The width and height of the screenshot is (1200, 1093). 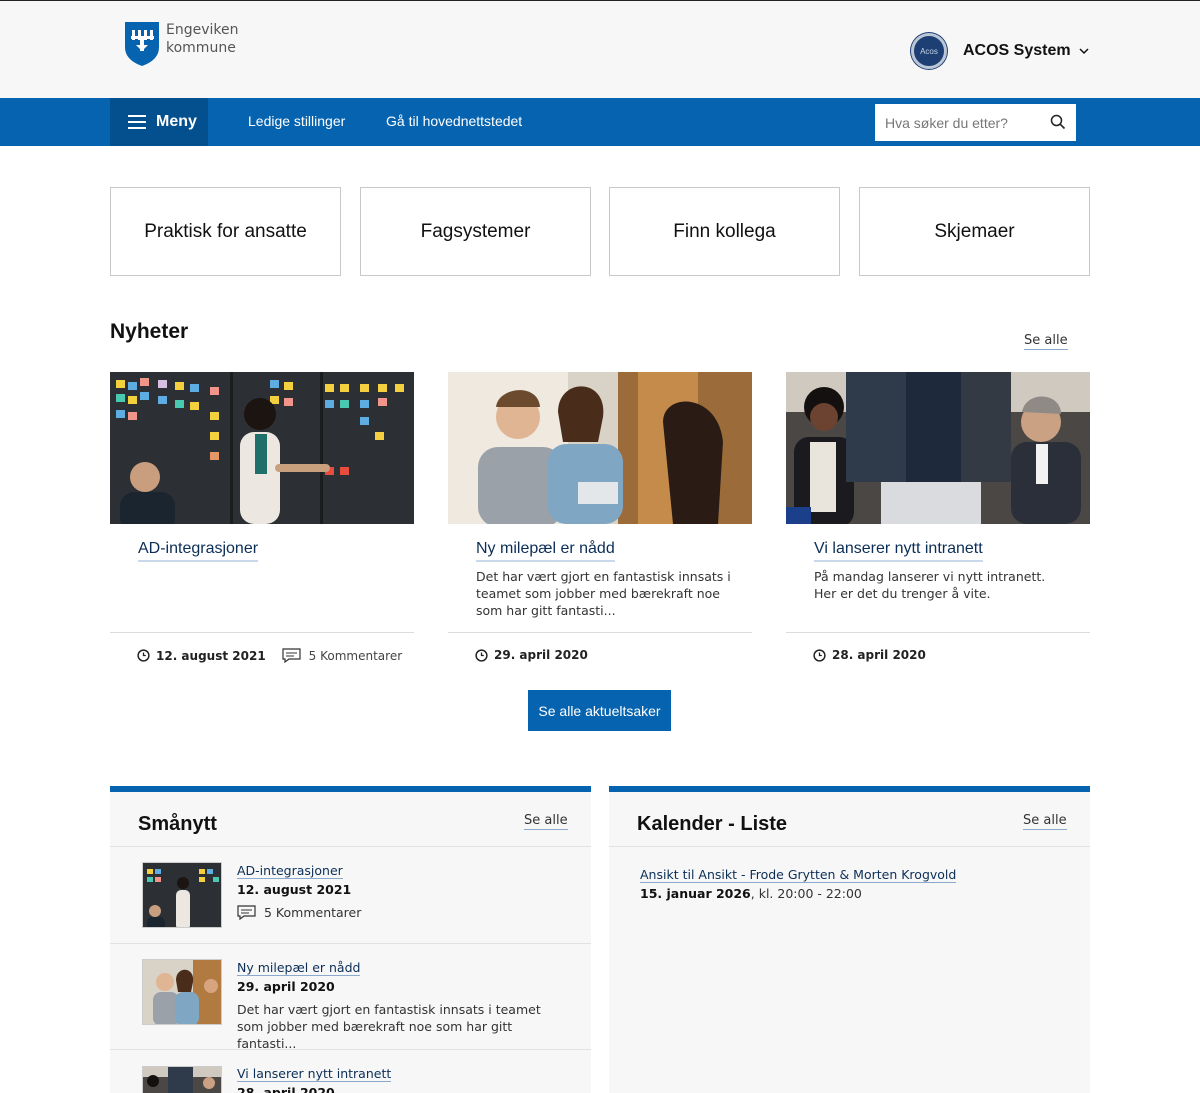 What do you see at coordinates (1084, 51) in the screenshot?
I see `chevron-down-icon` at bounding box center [1084, 51].